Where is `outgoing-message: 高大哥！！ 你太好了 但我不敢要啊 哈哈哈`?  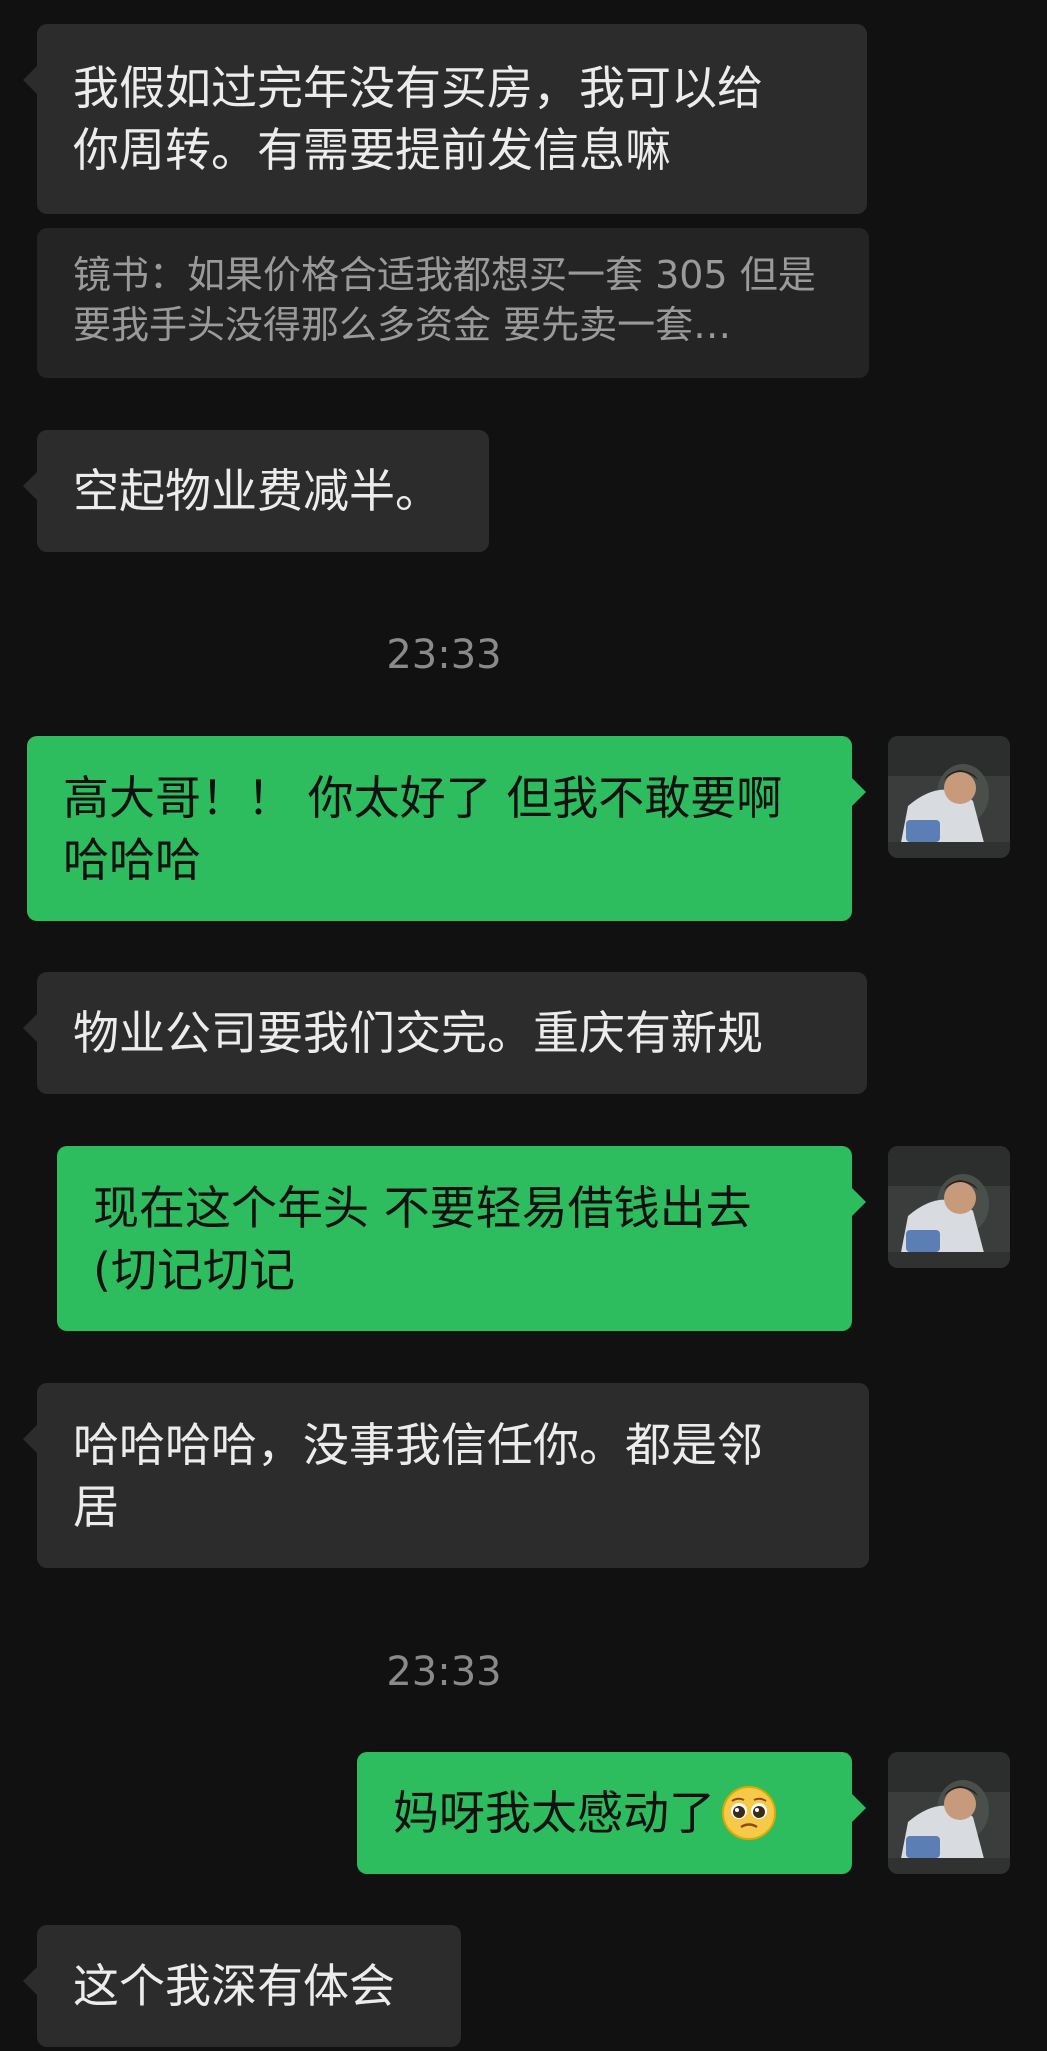 outgoing-message: 高大哥！！ 你太好了 但我不敢要啊 哈哈哈 is located at coordinates (446, 828).